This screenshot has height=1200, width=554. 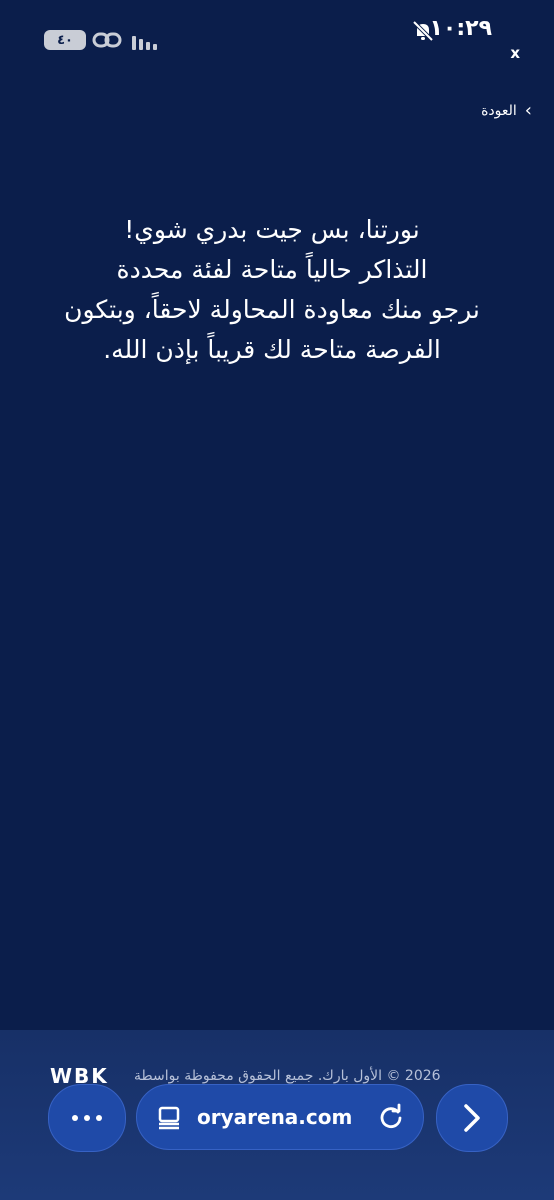 I want to click on status-bar: ٤٠ ١٠:٢٩ x, so click(x=277, y=40).